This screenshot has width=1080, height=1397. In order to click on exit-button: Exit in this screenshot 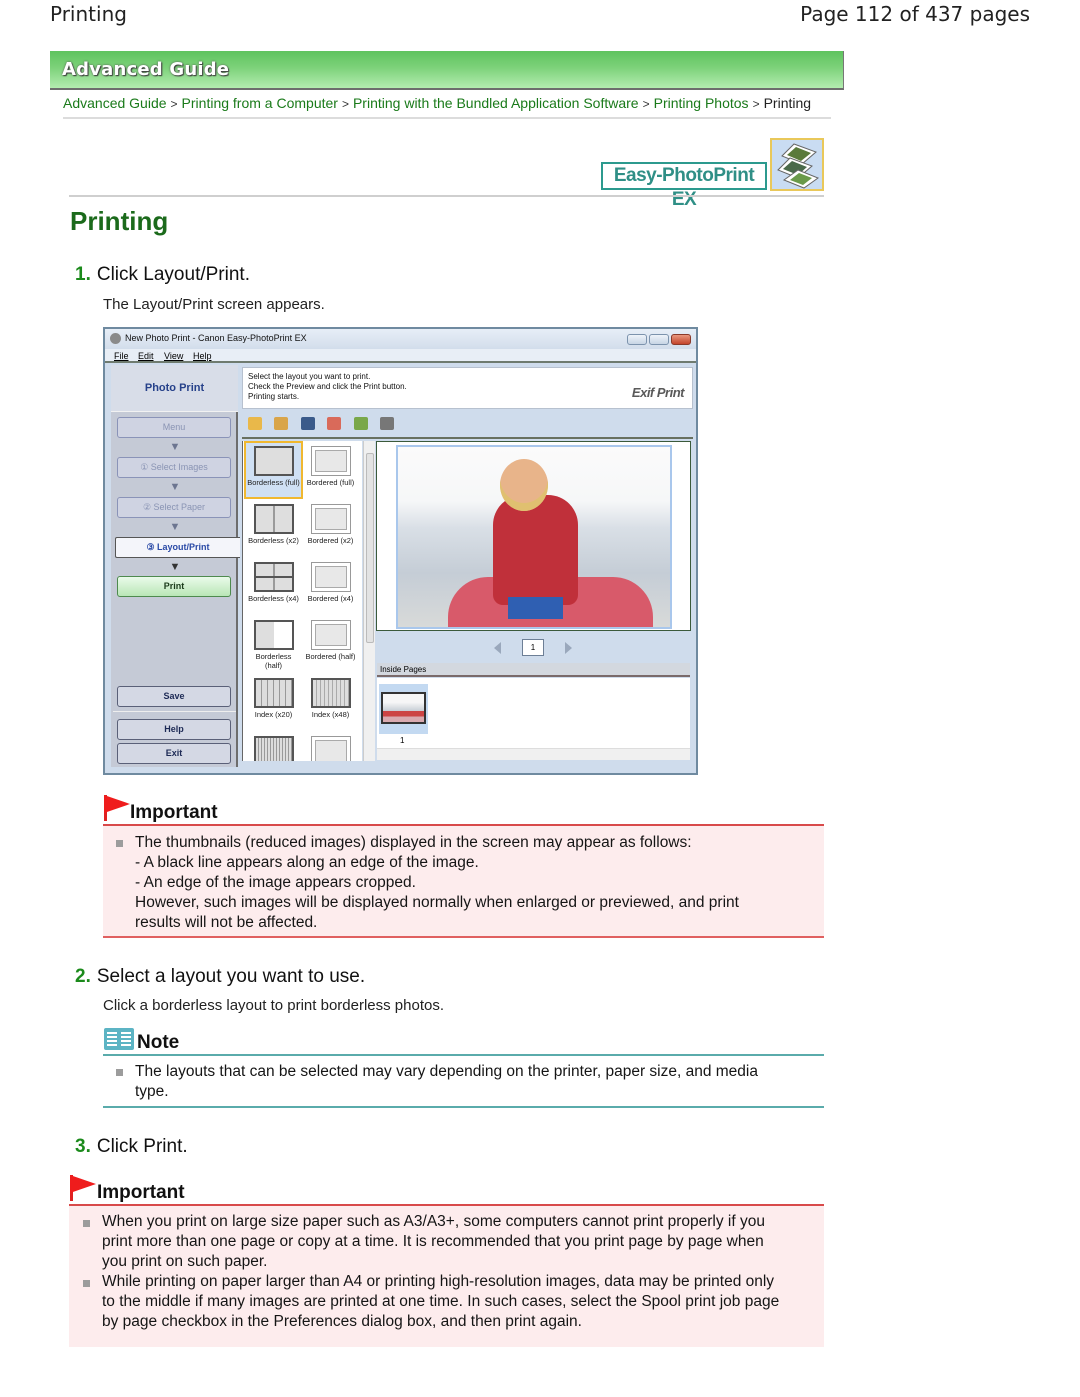, I will do `click(174, 753)`.